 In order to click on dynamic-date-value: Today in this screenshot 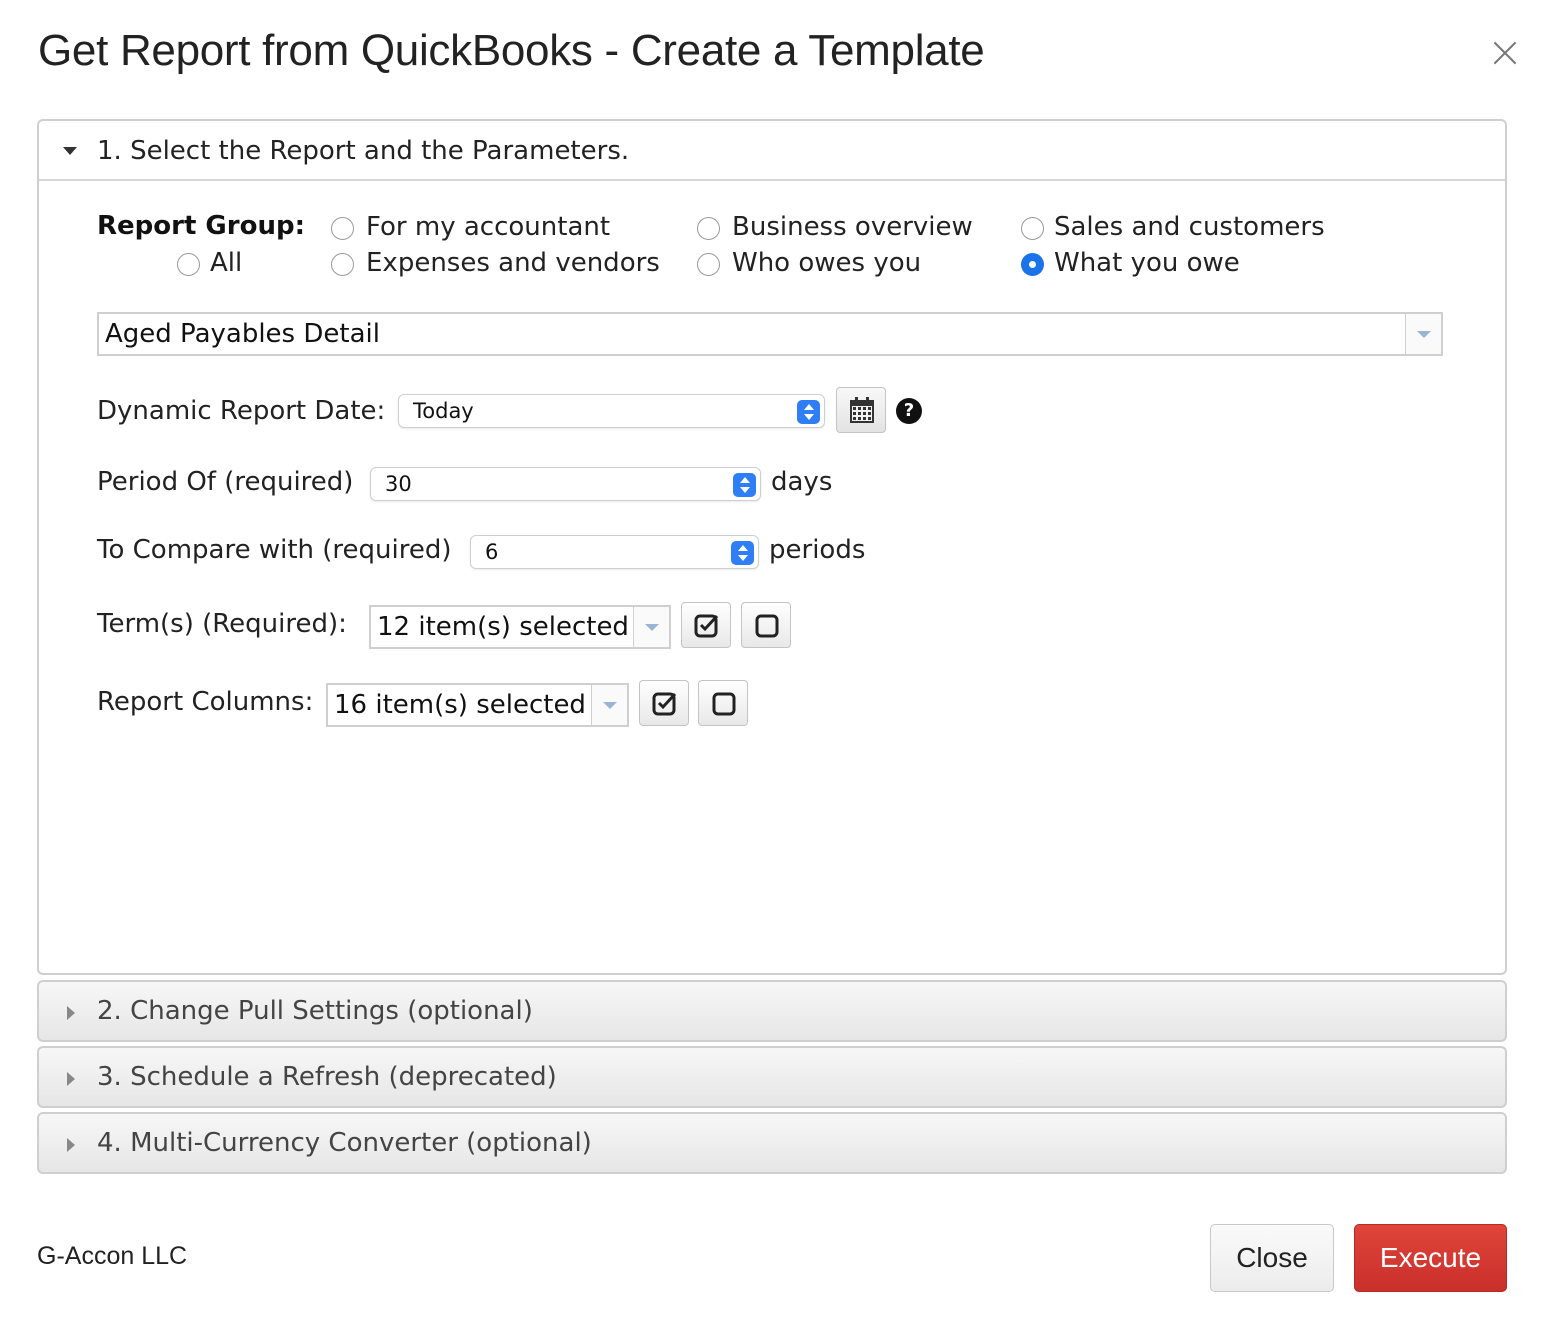, I will do `click(443, 411)`.